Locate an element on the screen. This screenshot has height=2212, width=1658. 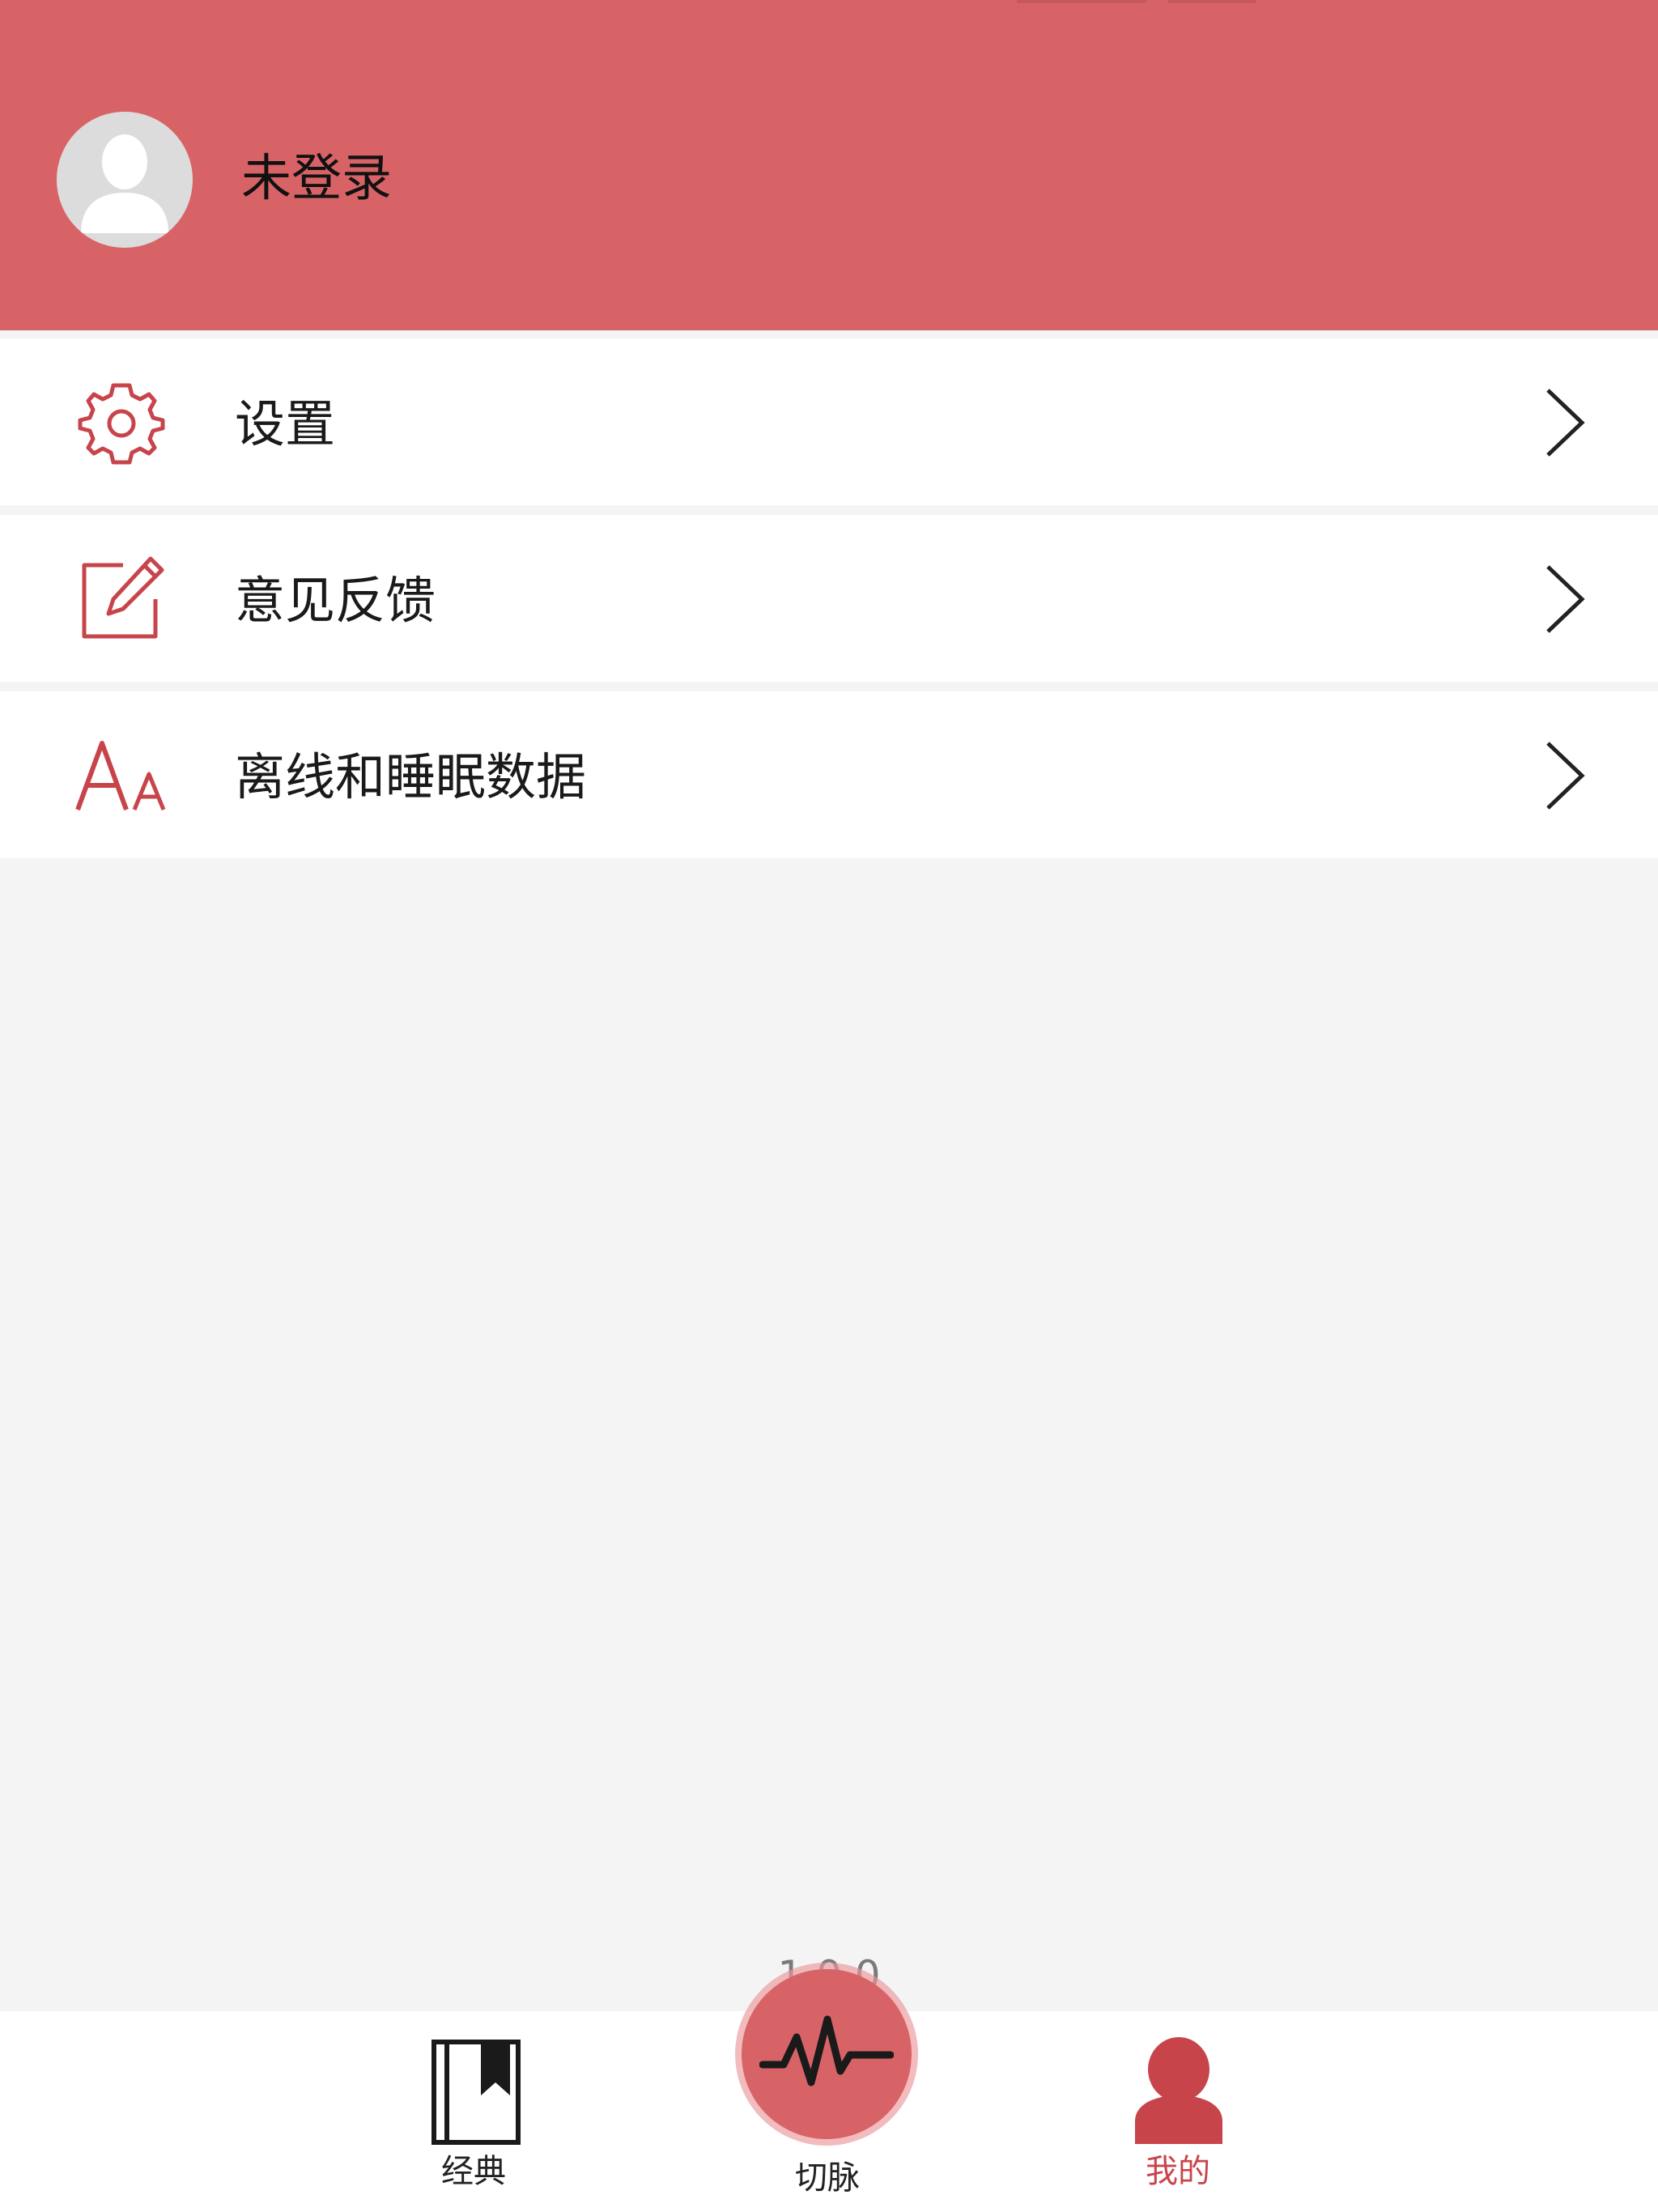
pulse-button is located at coordinates (827, 2054).